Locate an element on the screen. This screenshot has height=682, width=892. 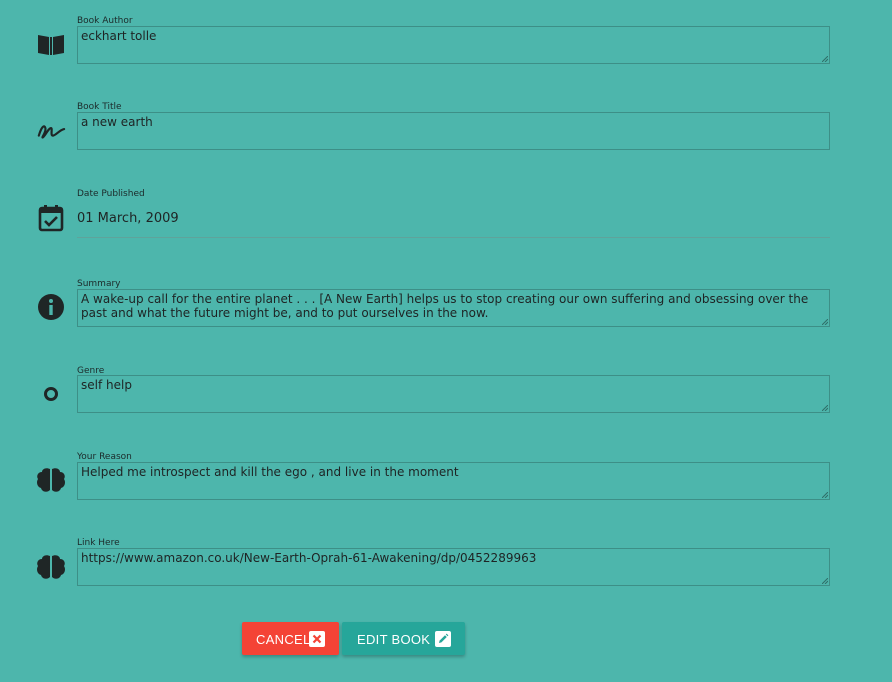
calendar-check-icon is located at coordinates (51, 218).